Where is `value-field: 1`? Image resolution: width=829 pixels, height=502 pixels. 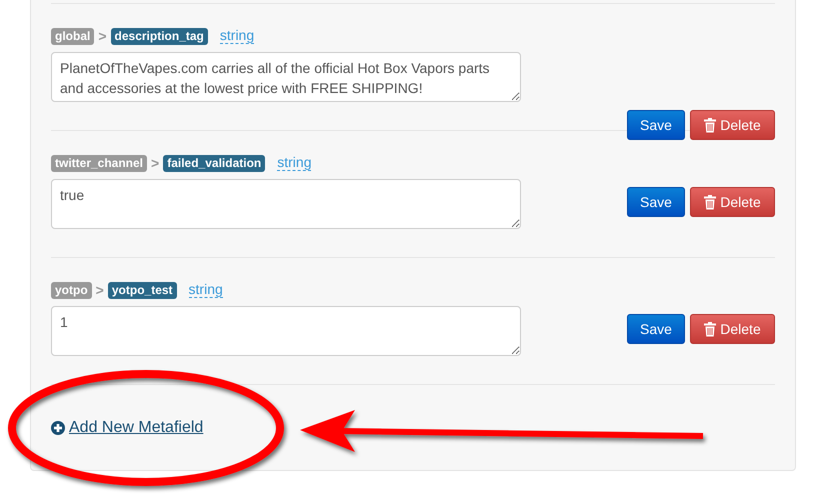 value-field: 1 is located at coordinates (286, 331).